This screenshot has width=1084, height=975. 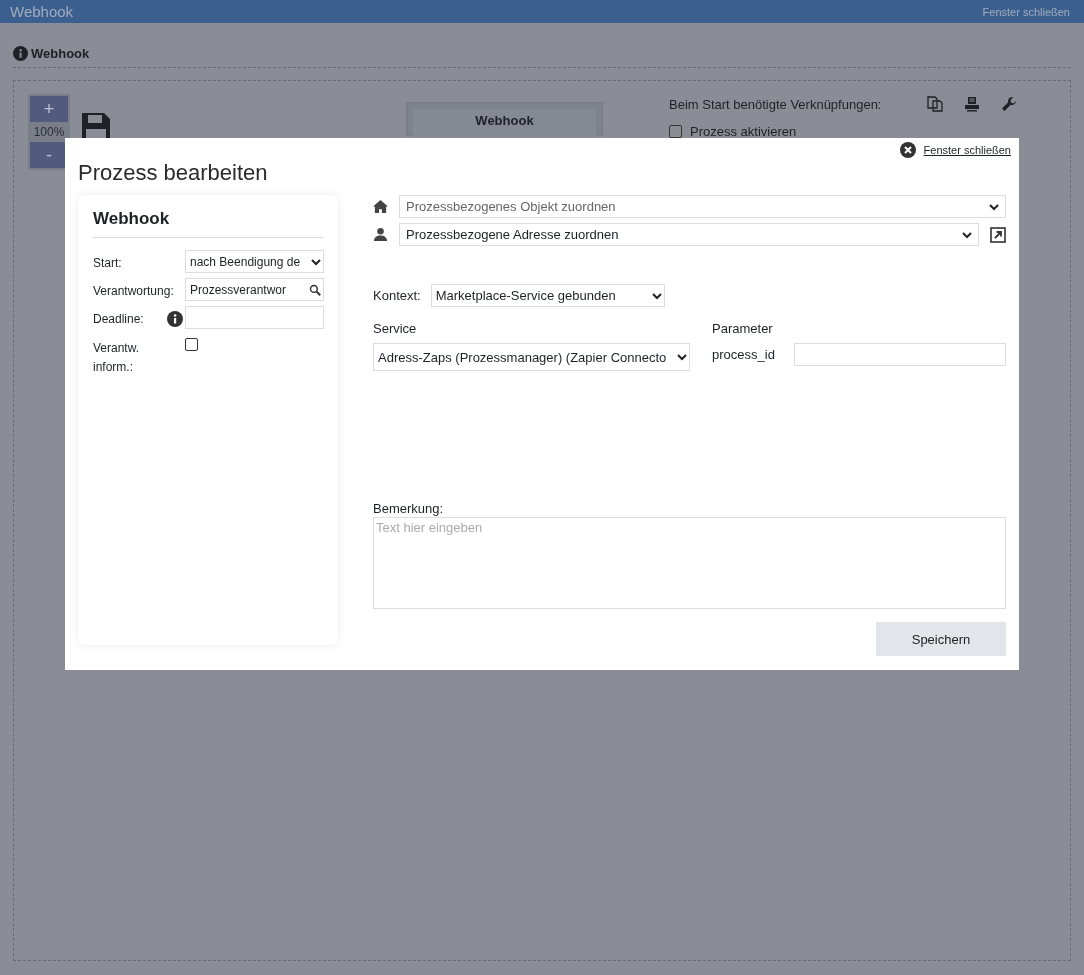 I want to click on process-node: Webhook, so click(x=504, y=119).